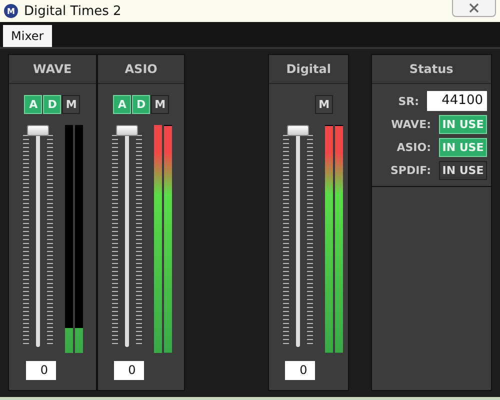 Image resolution: width=500 pixels, height=400 pixels. I want to click on sr-label: SR:, so click(408, 101).